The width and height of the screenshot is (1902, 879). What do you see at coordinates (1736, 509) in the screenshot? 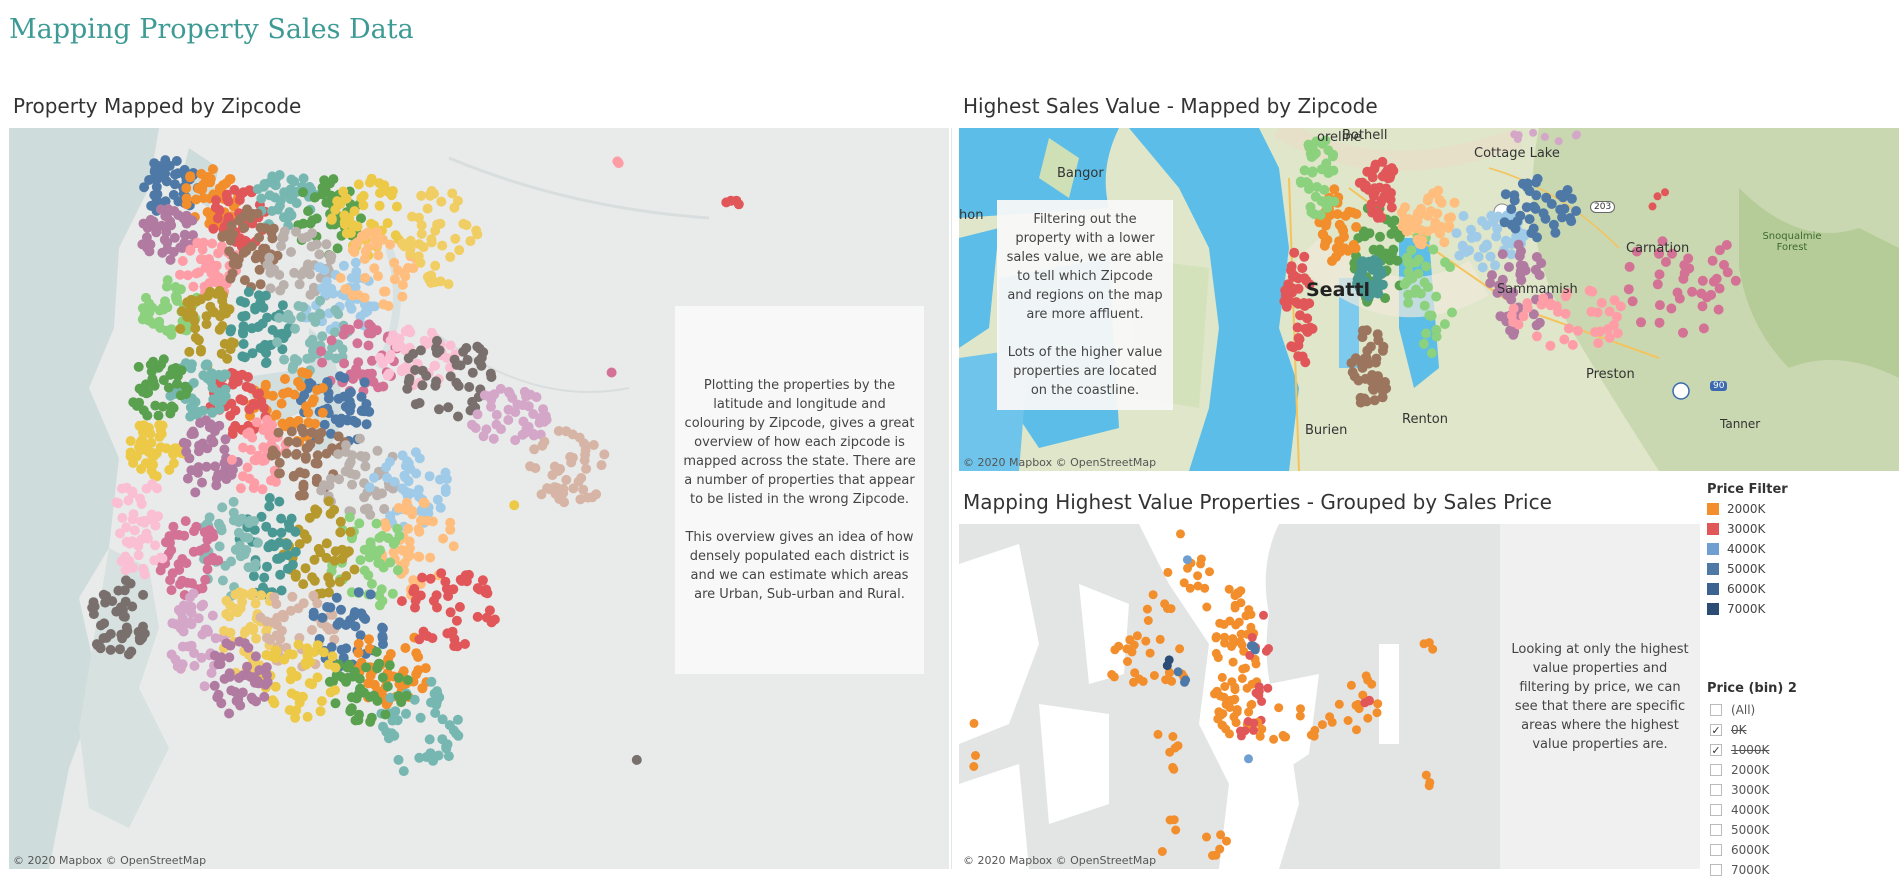
I see `price-filter-item: 2000K` at bounding box center [1736, 509].